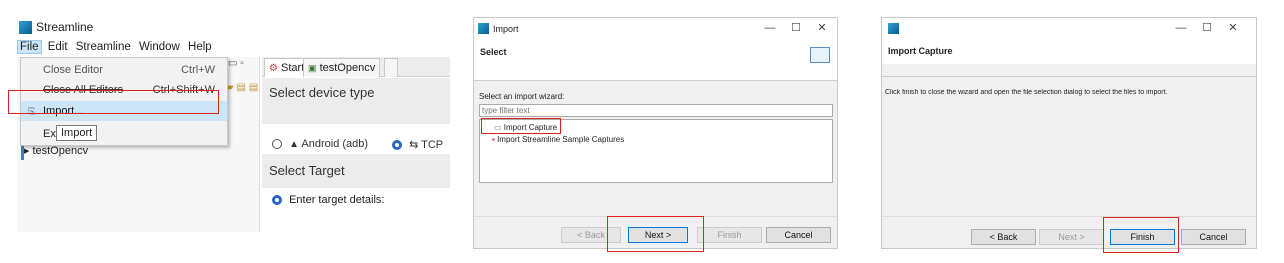  Describe the element at coordinates (656, 110) in the screenshot. I see `filter-input` at that location.